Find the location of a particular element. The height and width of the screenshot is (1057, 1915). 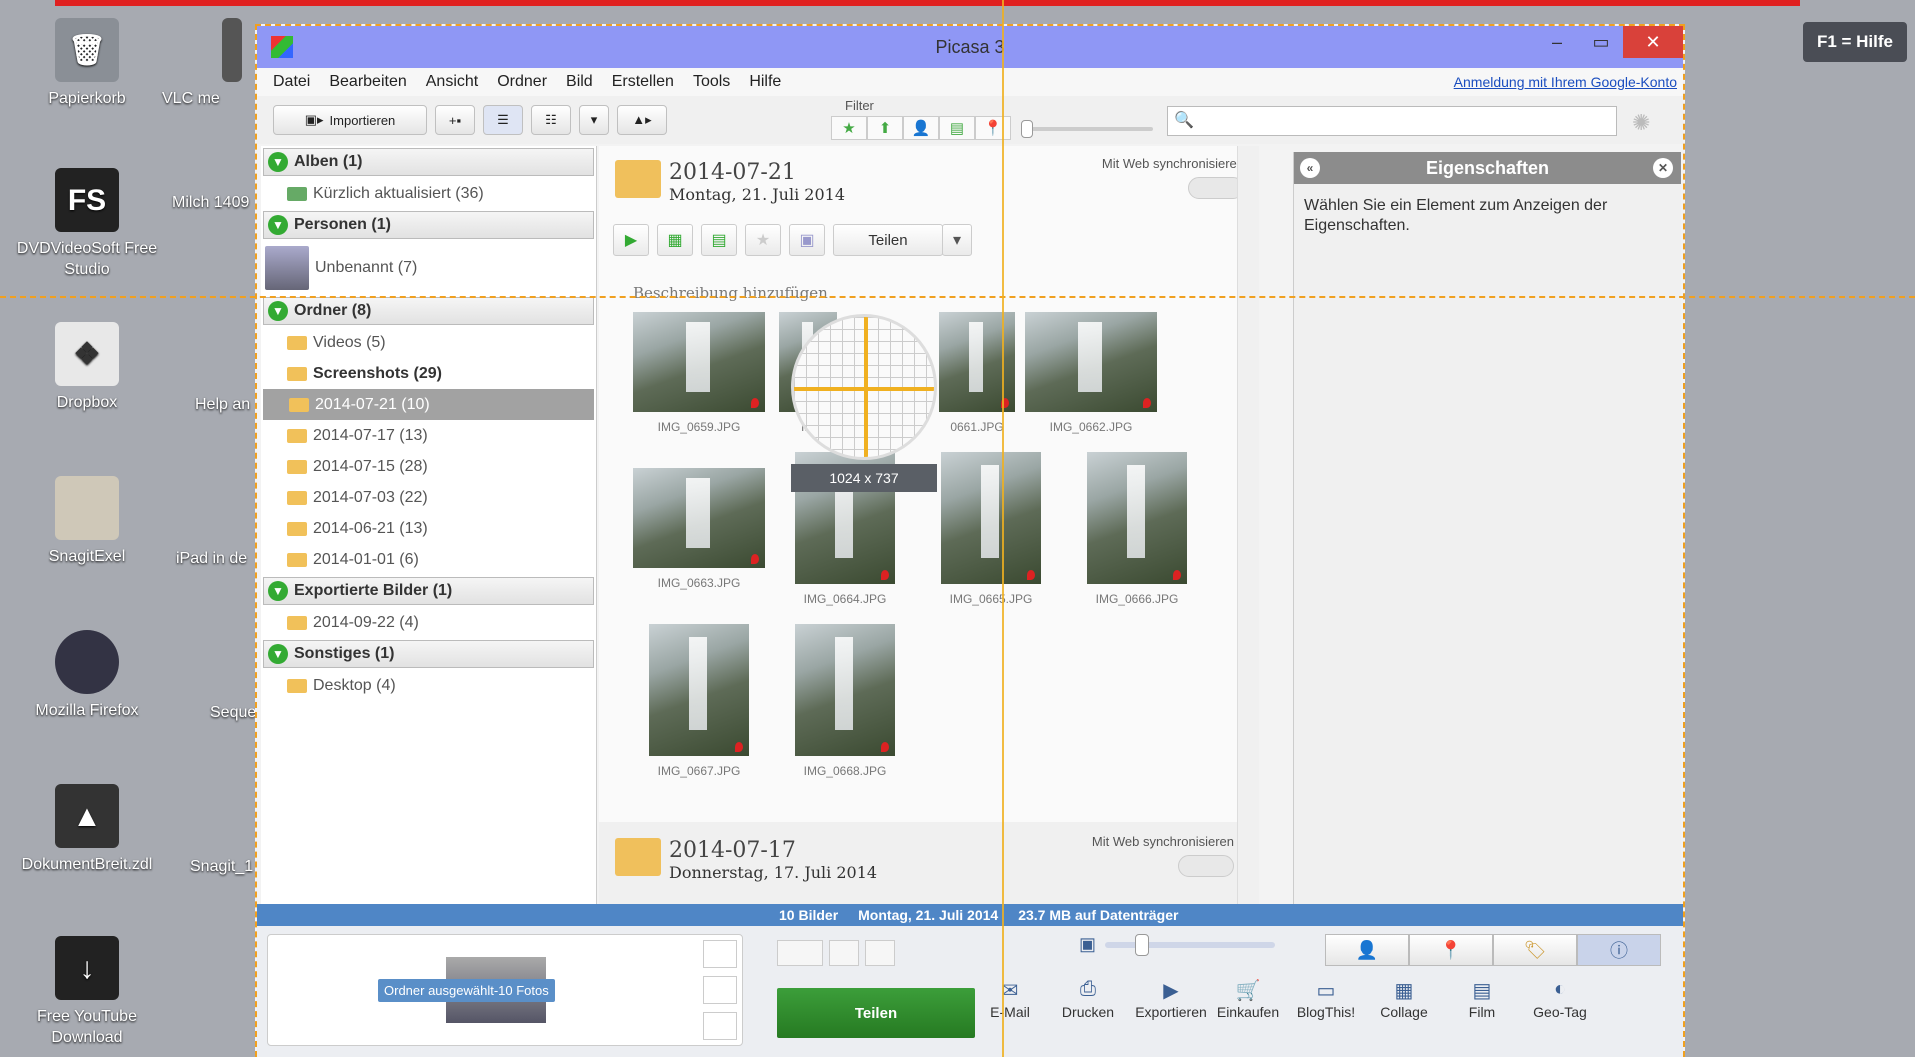

desktop-icon-vlc: VLC me is located at coordinates (207, 63).